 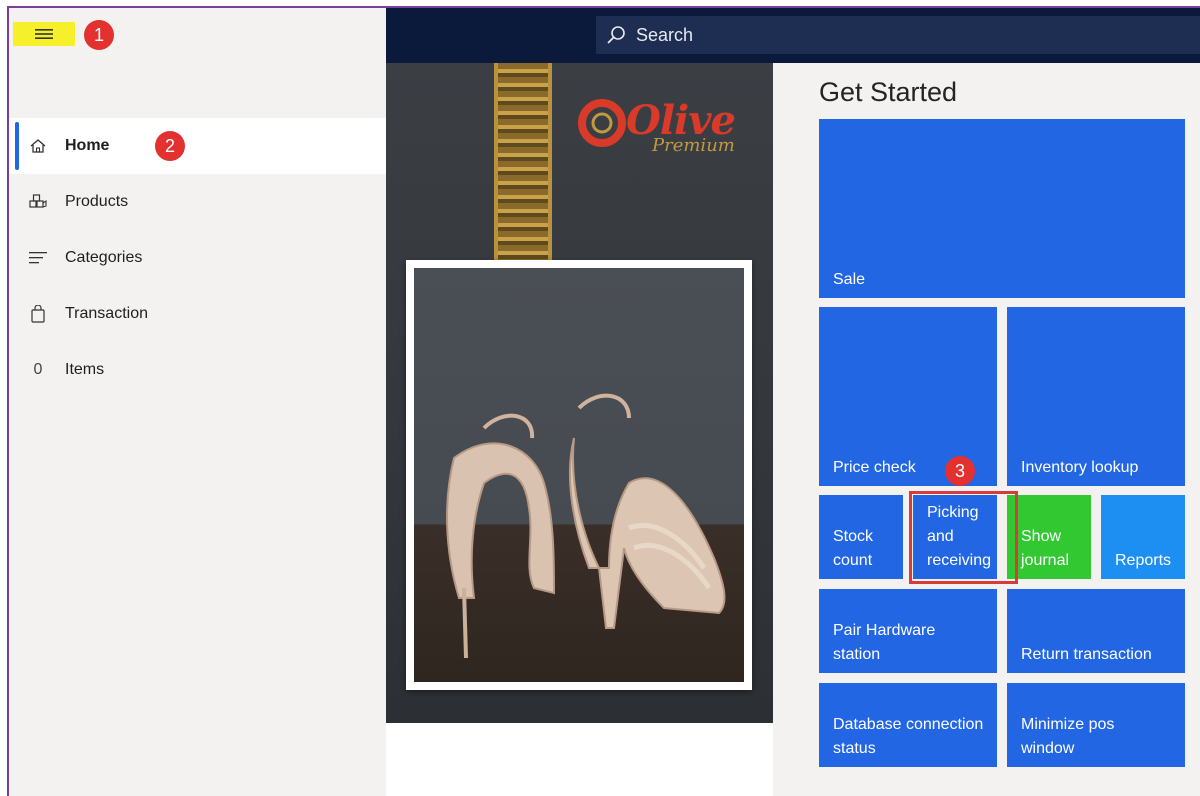 What do you see at coordinates (197, 314) in the screenshot?
I see `sidebar-item-transaction: Transaction` at bounding box center [197, 314].